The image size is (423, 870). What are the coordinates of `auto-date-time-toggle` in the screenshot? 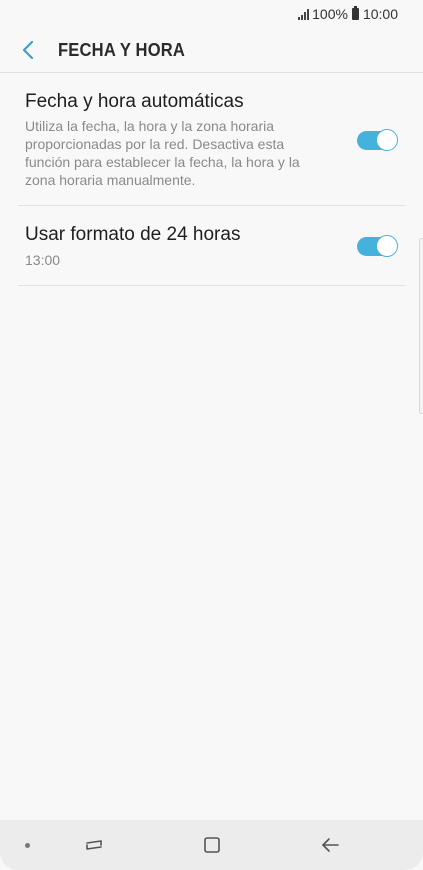 It's located at (377, 139).